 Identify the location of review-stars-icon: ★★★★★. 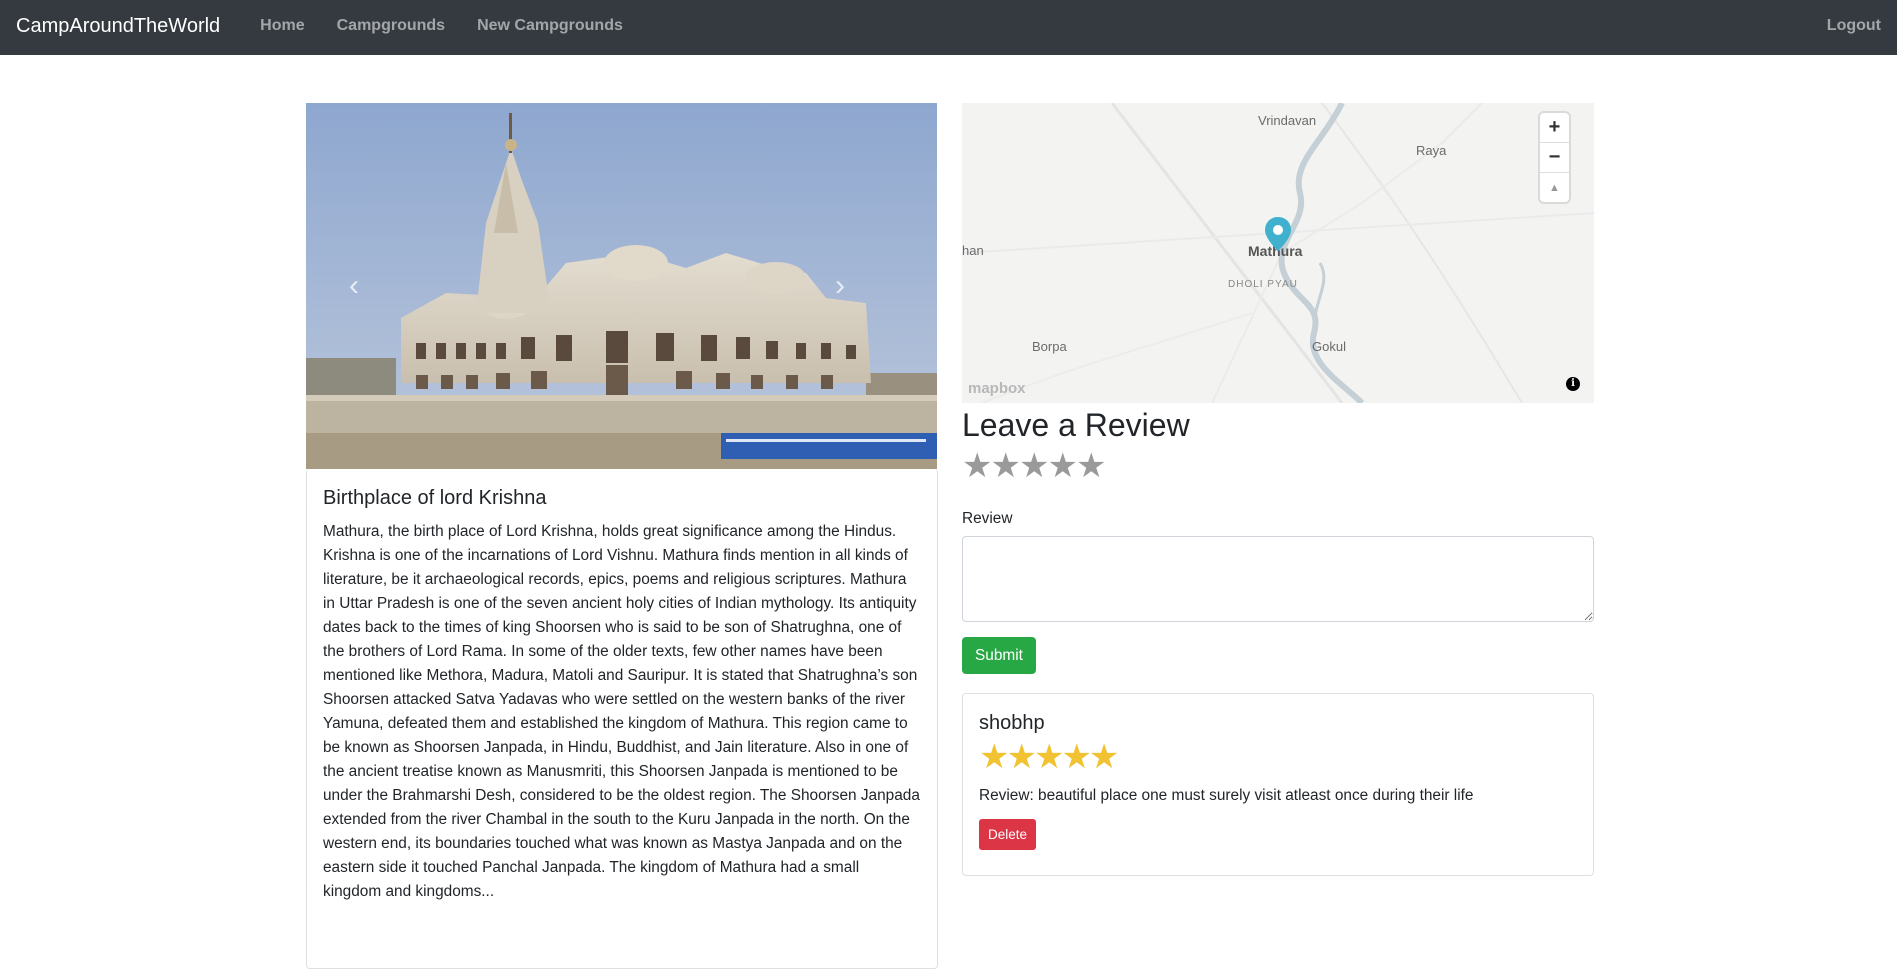
(1049, 757).